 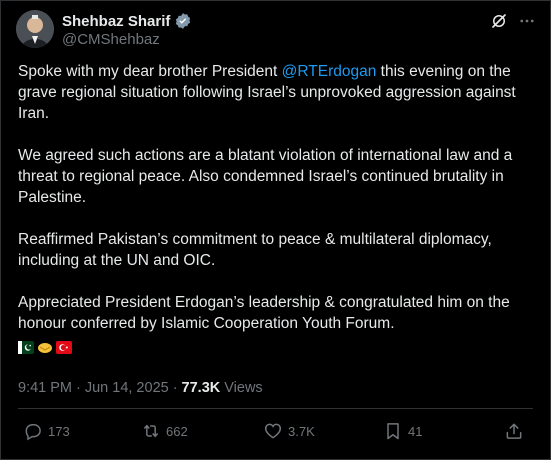 I want to click on reply-icon, so click(x=33, y=432).